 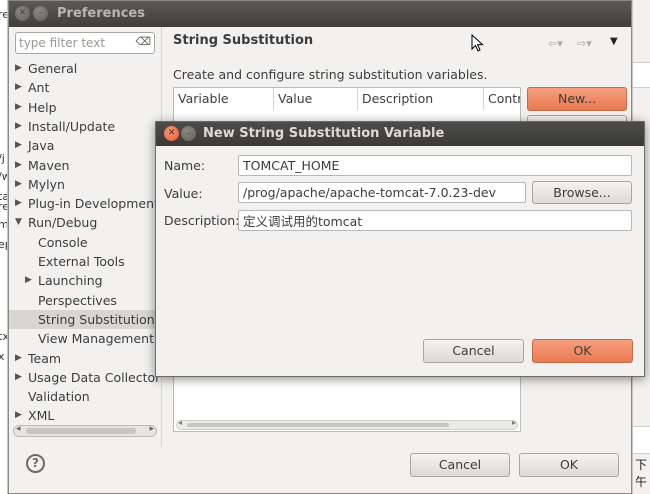 What do you see at coordinates (85, 165) in the screenshot?
I see `tree-item-maven: ▶ Maven` at bounding box center [85, 165].